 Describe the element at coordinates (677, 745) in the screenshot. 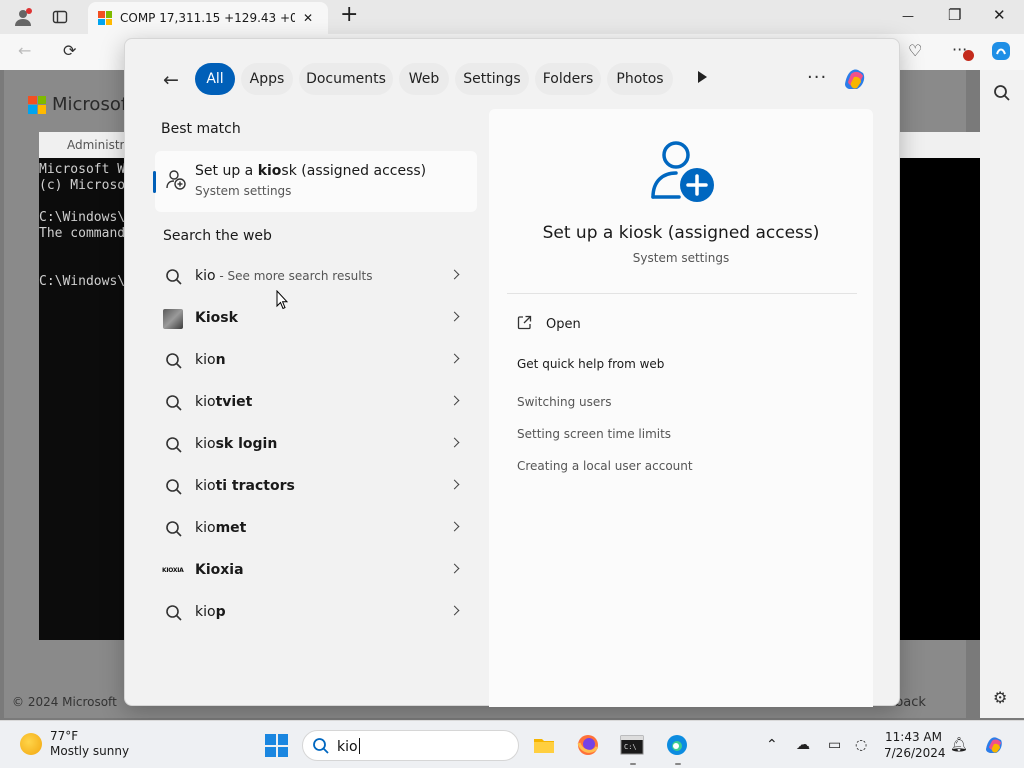

I see `edge-browser-icon` at that location.